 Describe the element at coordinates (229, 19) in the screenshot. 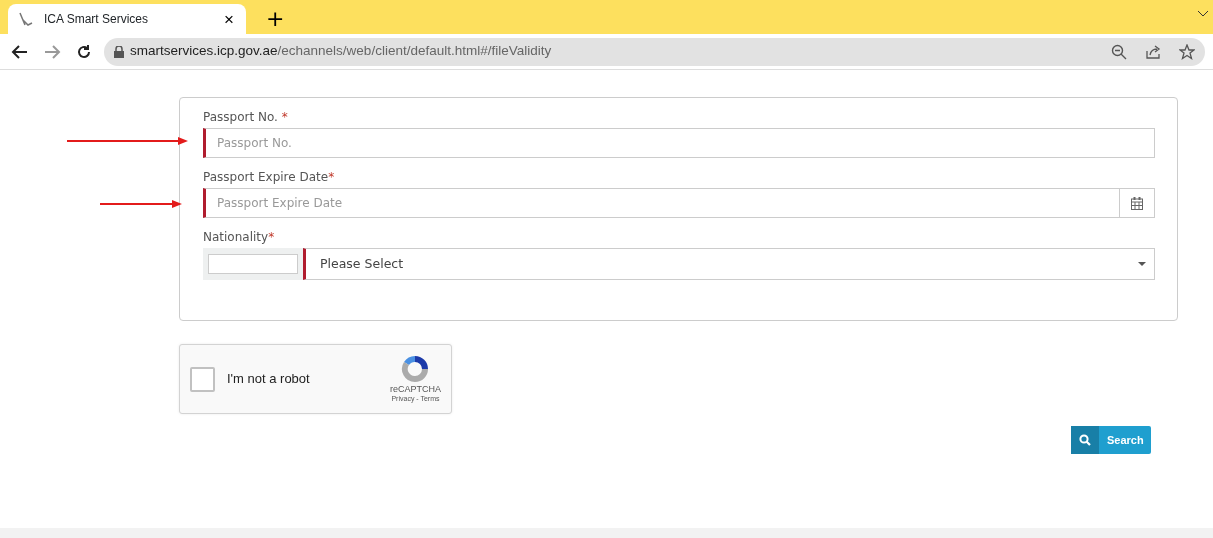

I see `close-tab-button: ×` at that location.